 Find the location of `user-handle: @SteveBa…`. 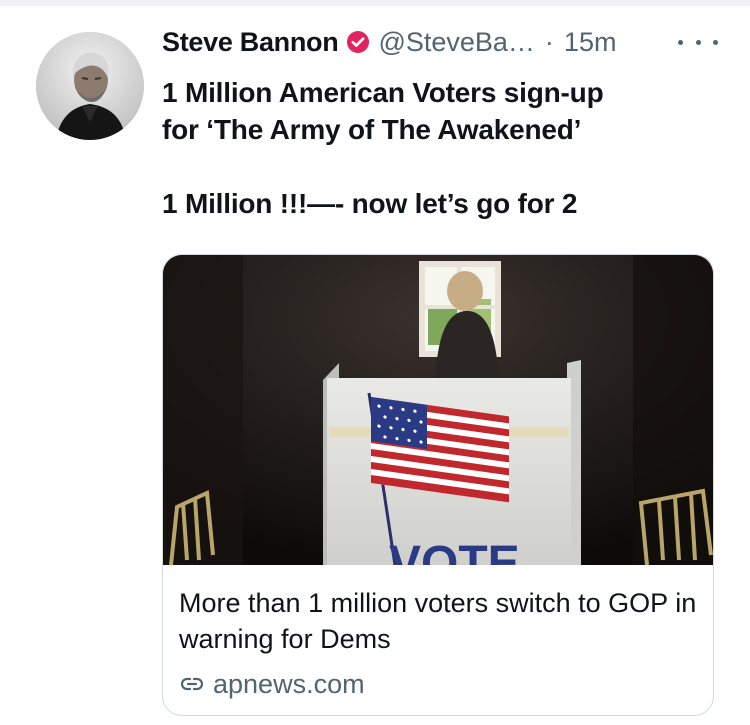

user-handle: @SteveBa… is located at coordinates (456, 42).